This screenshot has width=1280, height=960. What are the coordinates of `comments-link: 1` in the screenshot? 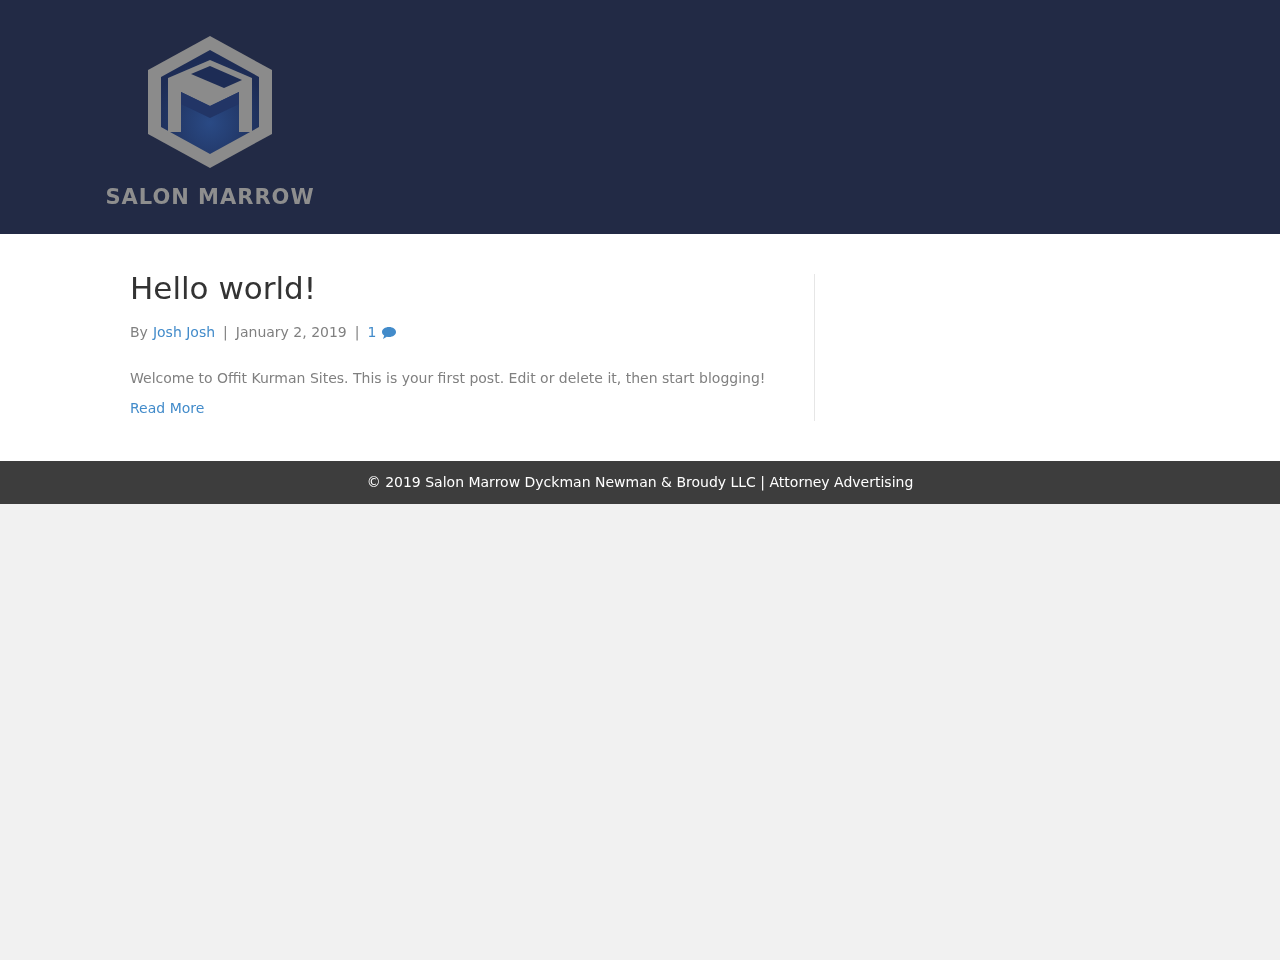 It's located at (382, 332).